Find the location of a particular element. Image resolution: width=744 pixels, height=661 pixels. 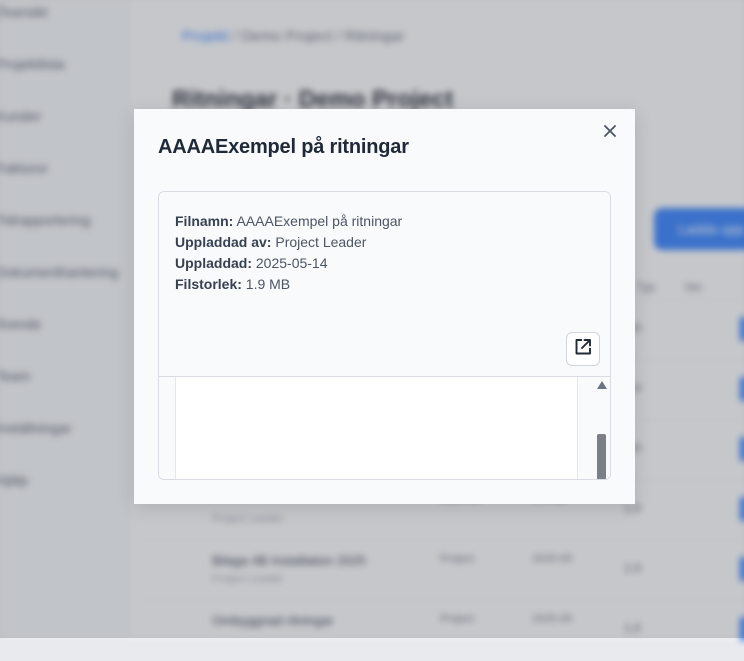

filesize-value: 1.9 MB is located at coordinates (268, 284).